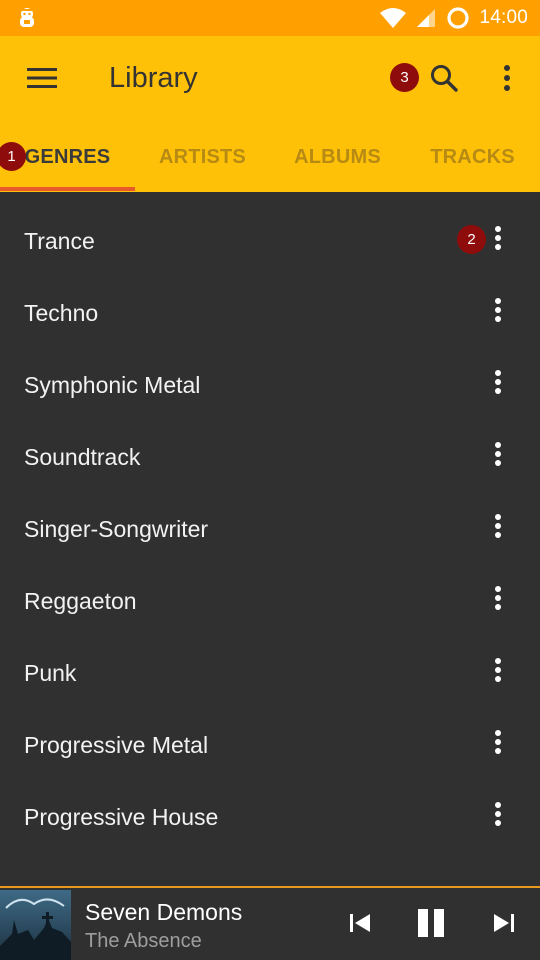 This screenshot has width=540, height=960. I want to click on search-icon, so click(444, 80).